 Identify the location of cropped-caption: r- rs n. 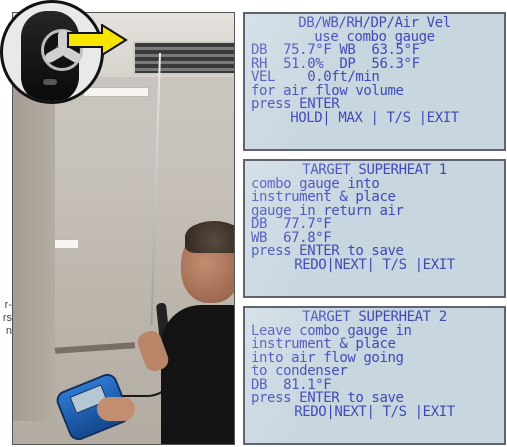
(6, 329).